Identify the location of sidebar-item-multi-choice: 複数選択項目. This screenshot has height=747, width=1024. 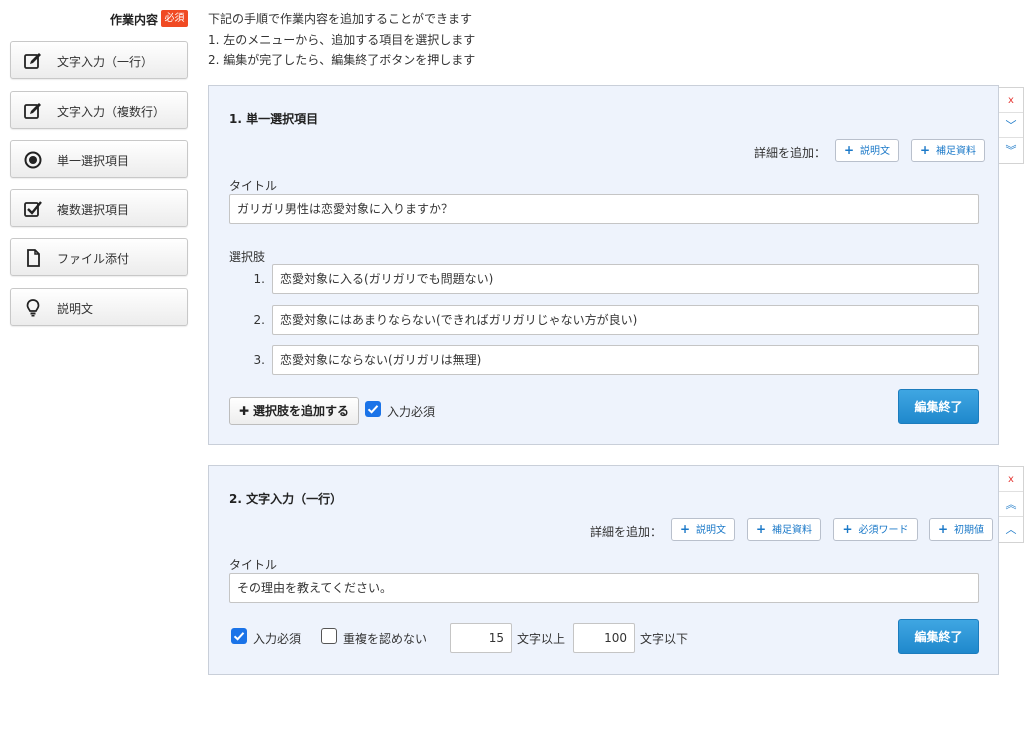
(99, 208).